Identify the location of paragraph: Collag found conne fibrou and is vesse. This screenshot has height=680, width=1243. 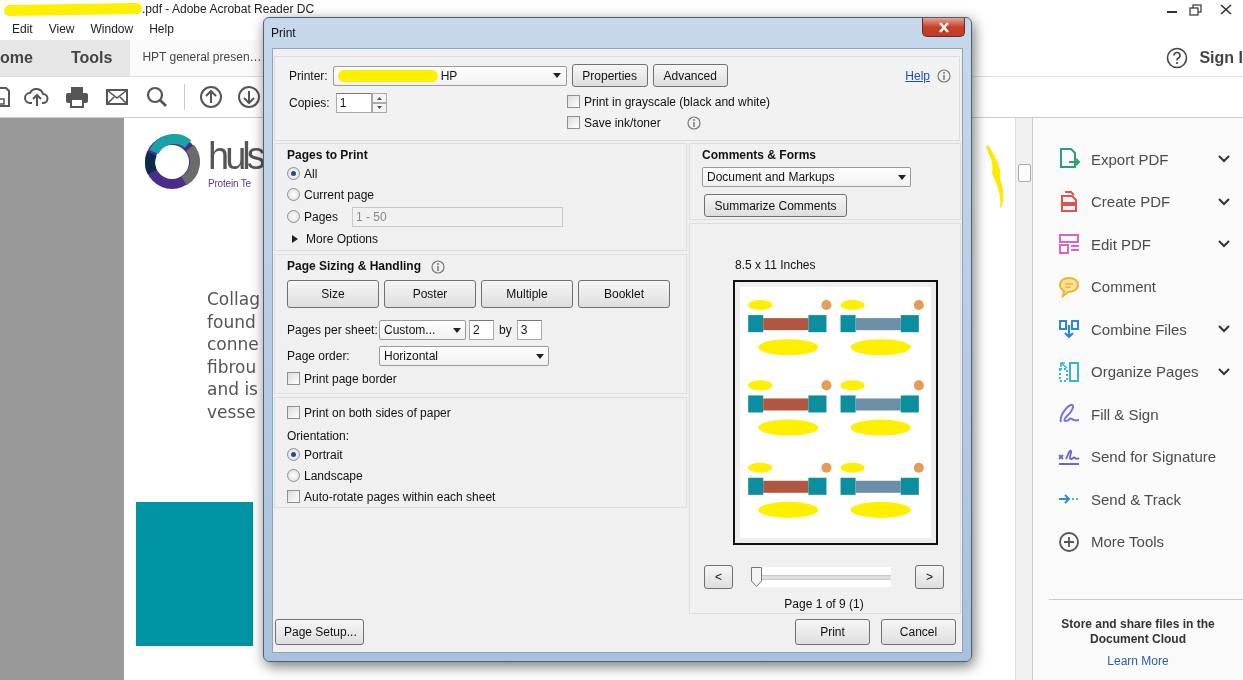
(233, 356).